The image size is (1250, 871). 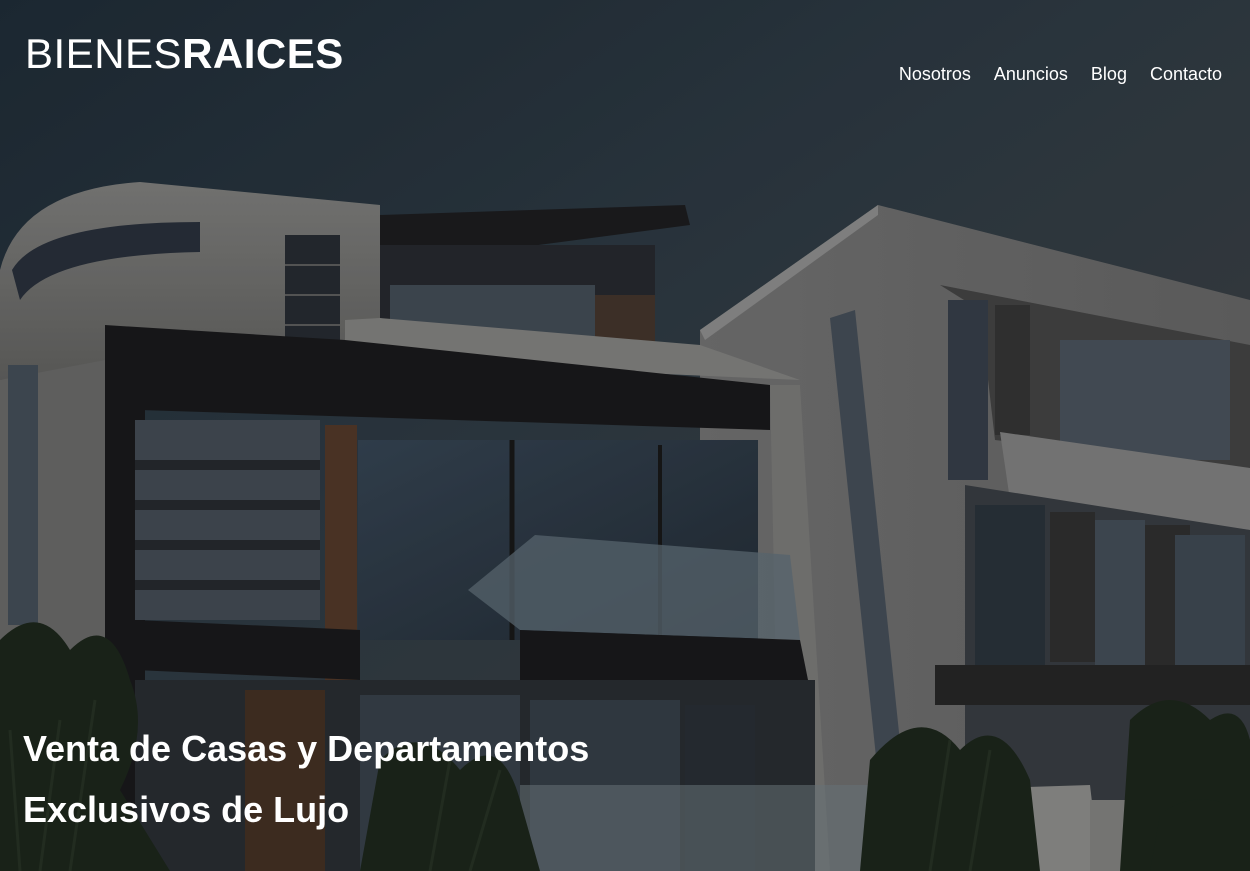 What do you see at coordinates (1109, 74) in the screenshot?
I see `nav-link-blog: Blog` at bounding box center [1109, 74].